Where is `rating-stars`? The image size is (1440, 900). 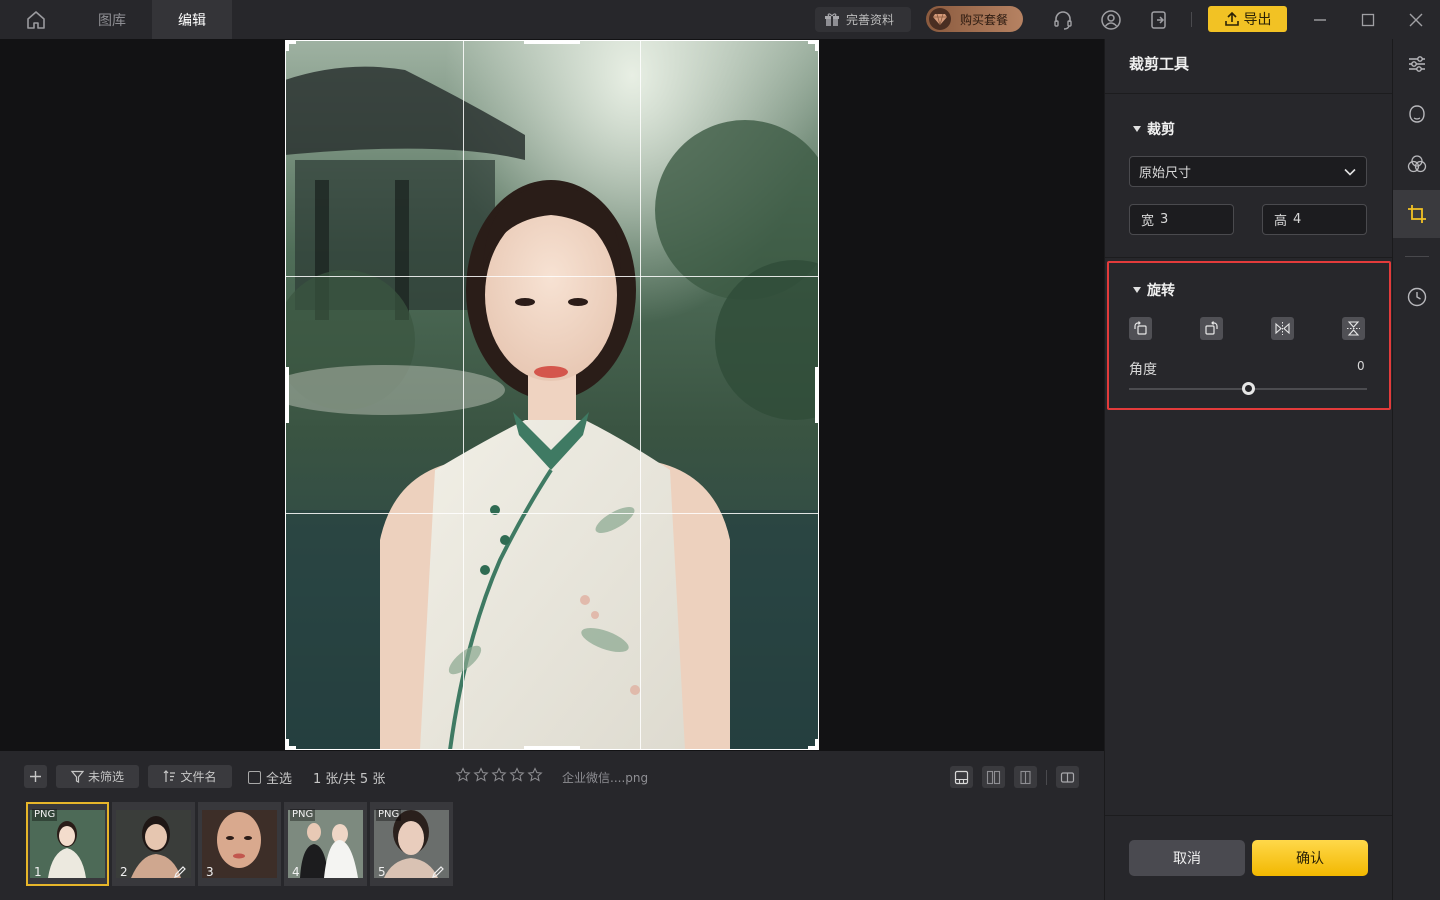 rating-stars is located at coordinates (499, 775).